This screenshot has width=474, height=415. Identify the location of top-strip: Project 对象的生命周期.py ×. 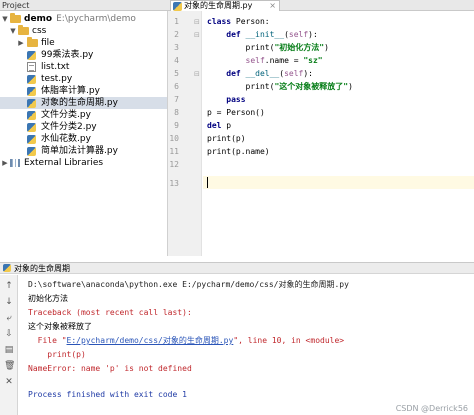
(237, 5).